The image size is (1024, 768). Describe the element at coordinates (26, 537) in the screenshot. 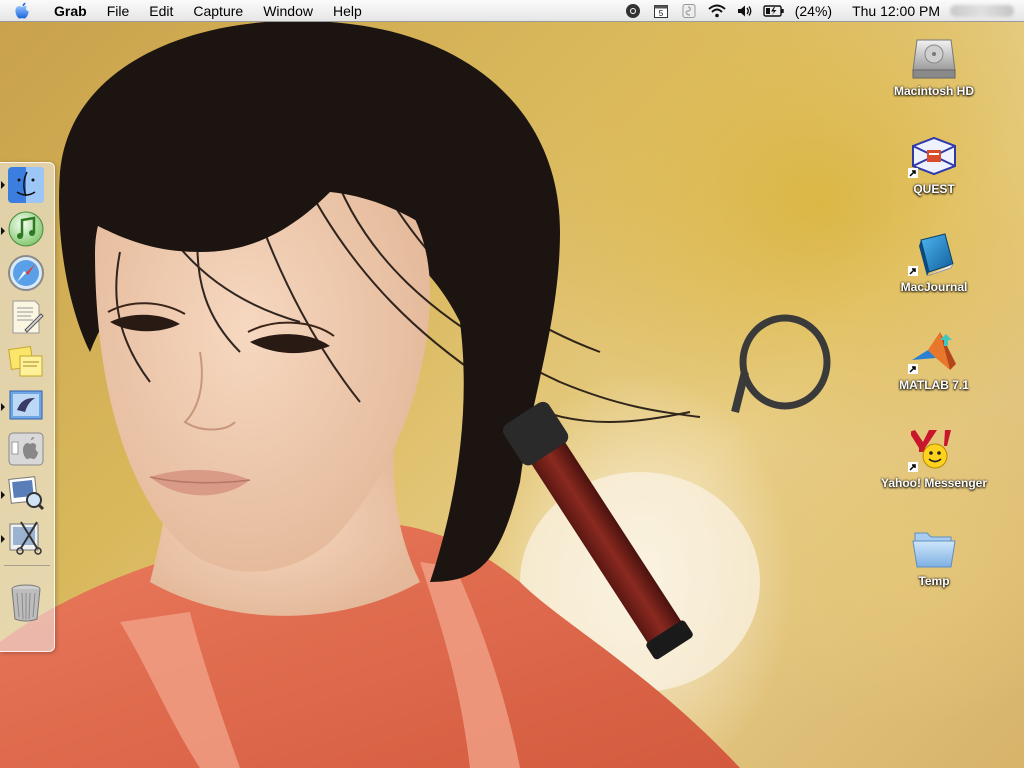

I see `grab-icon` at that location.